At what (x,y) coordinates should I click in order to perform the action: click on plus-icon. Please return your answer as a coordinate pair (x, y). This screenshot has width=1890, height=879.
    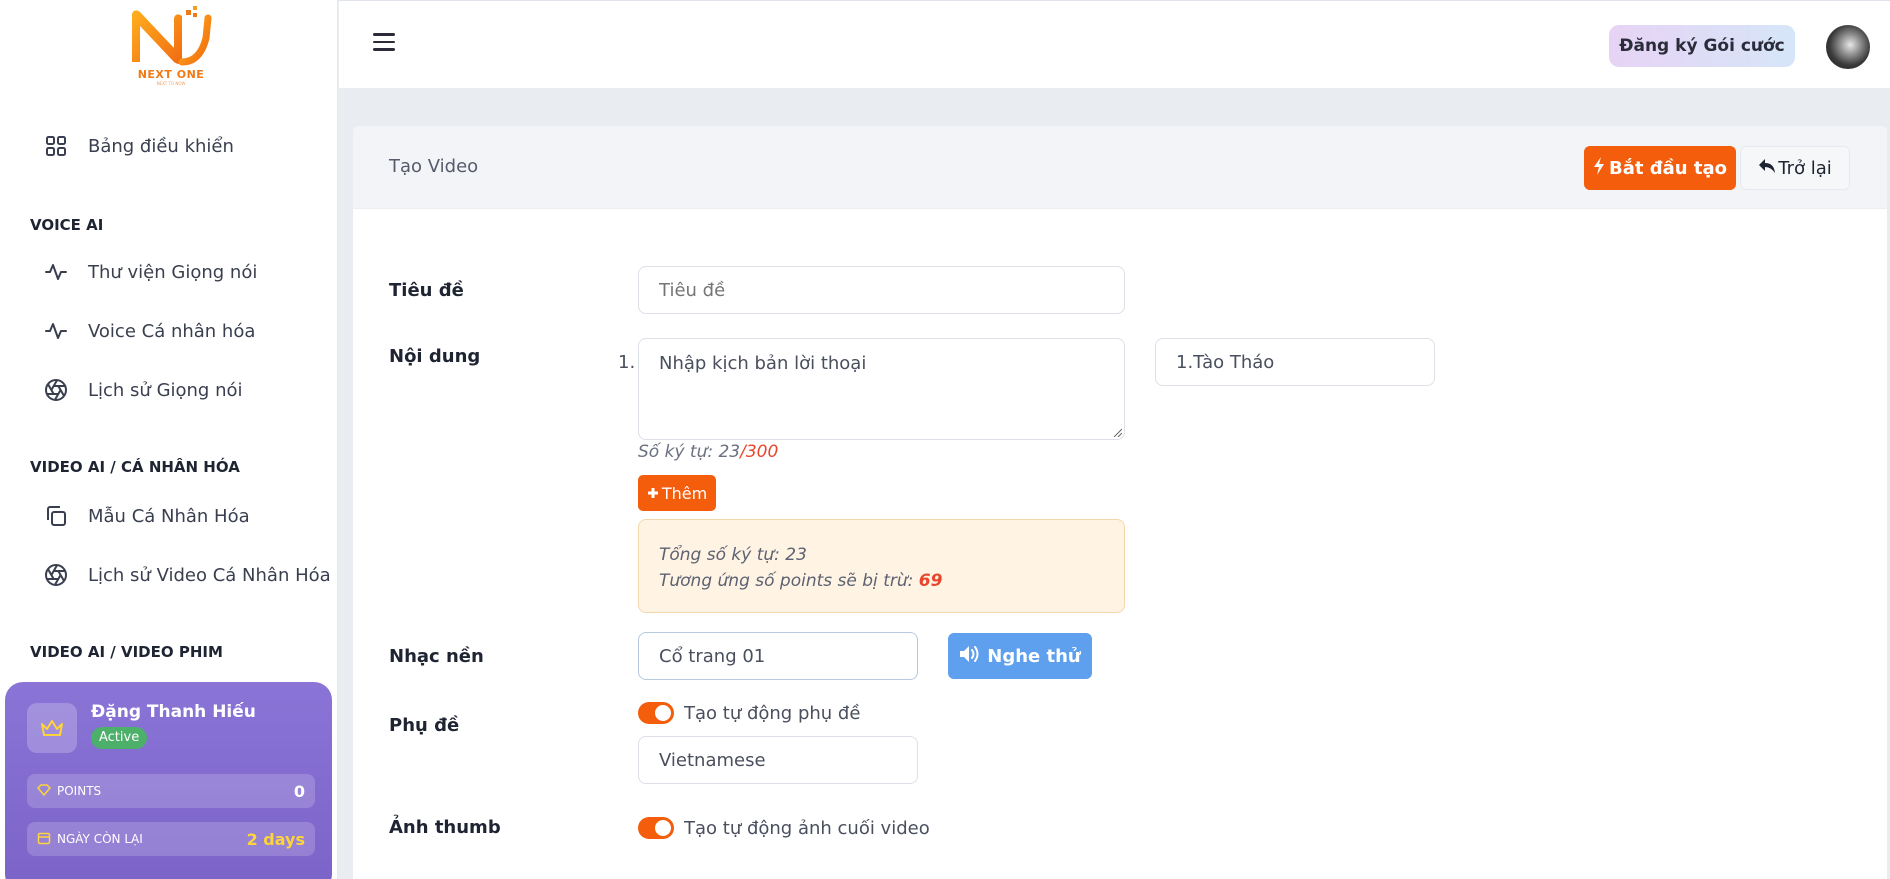
    Looking at the image, I should click on (653, 493).